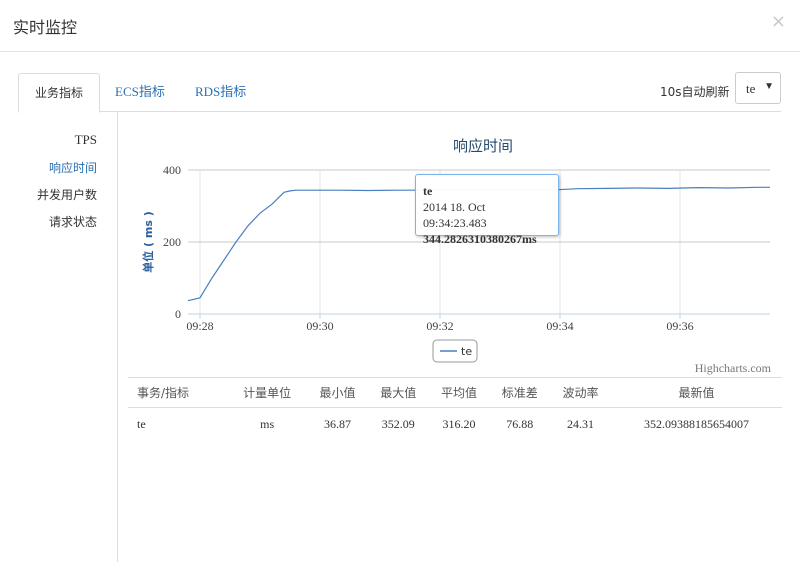 Image resolution: width=800 pixels, height=582 pixels. What do you see at coordinates (520, 424) in the screenshot?
I see `cell-stddev: 76.88` at bounding box center [520, 424].